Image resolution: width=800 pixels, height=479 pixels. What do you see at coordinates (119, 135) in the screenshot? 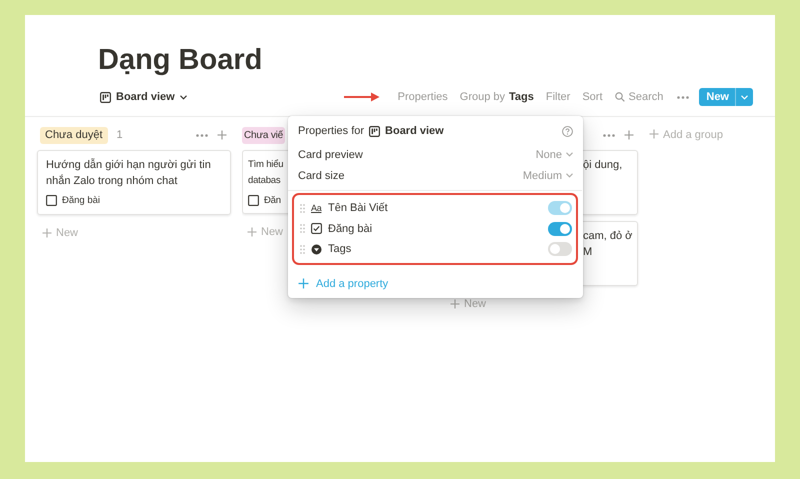
I see `card-count: 1` at bounding box center [119, 135].